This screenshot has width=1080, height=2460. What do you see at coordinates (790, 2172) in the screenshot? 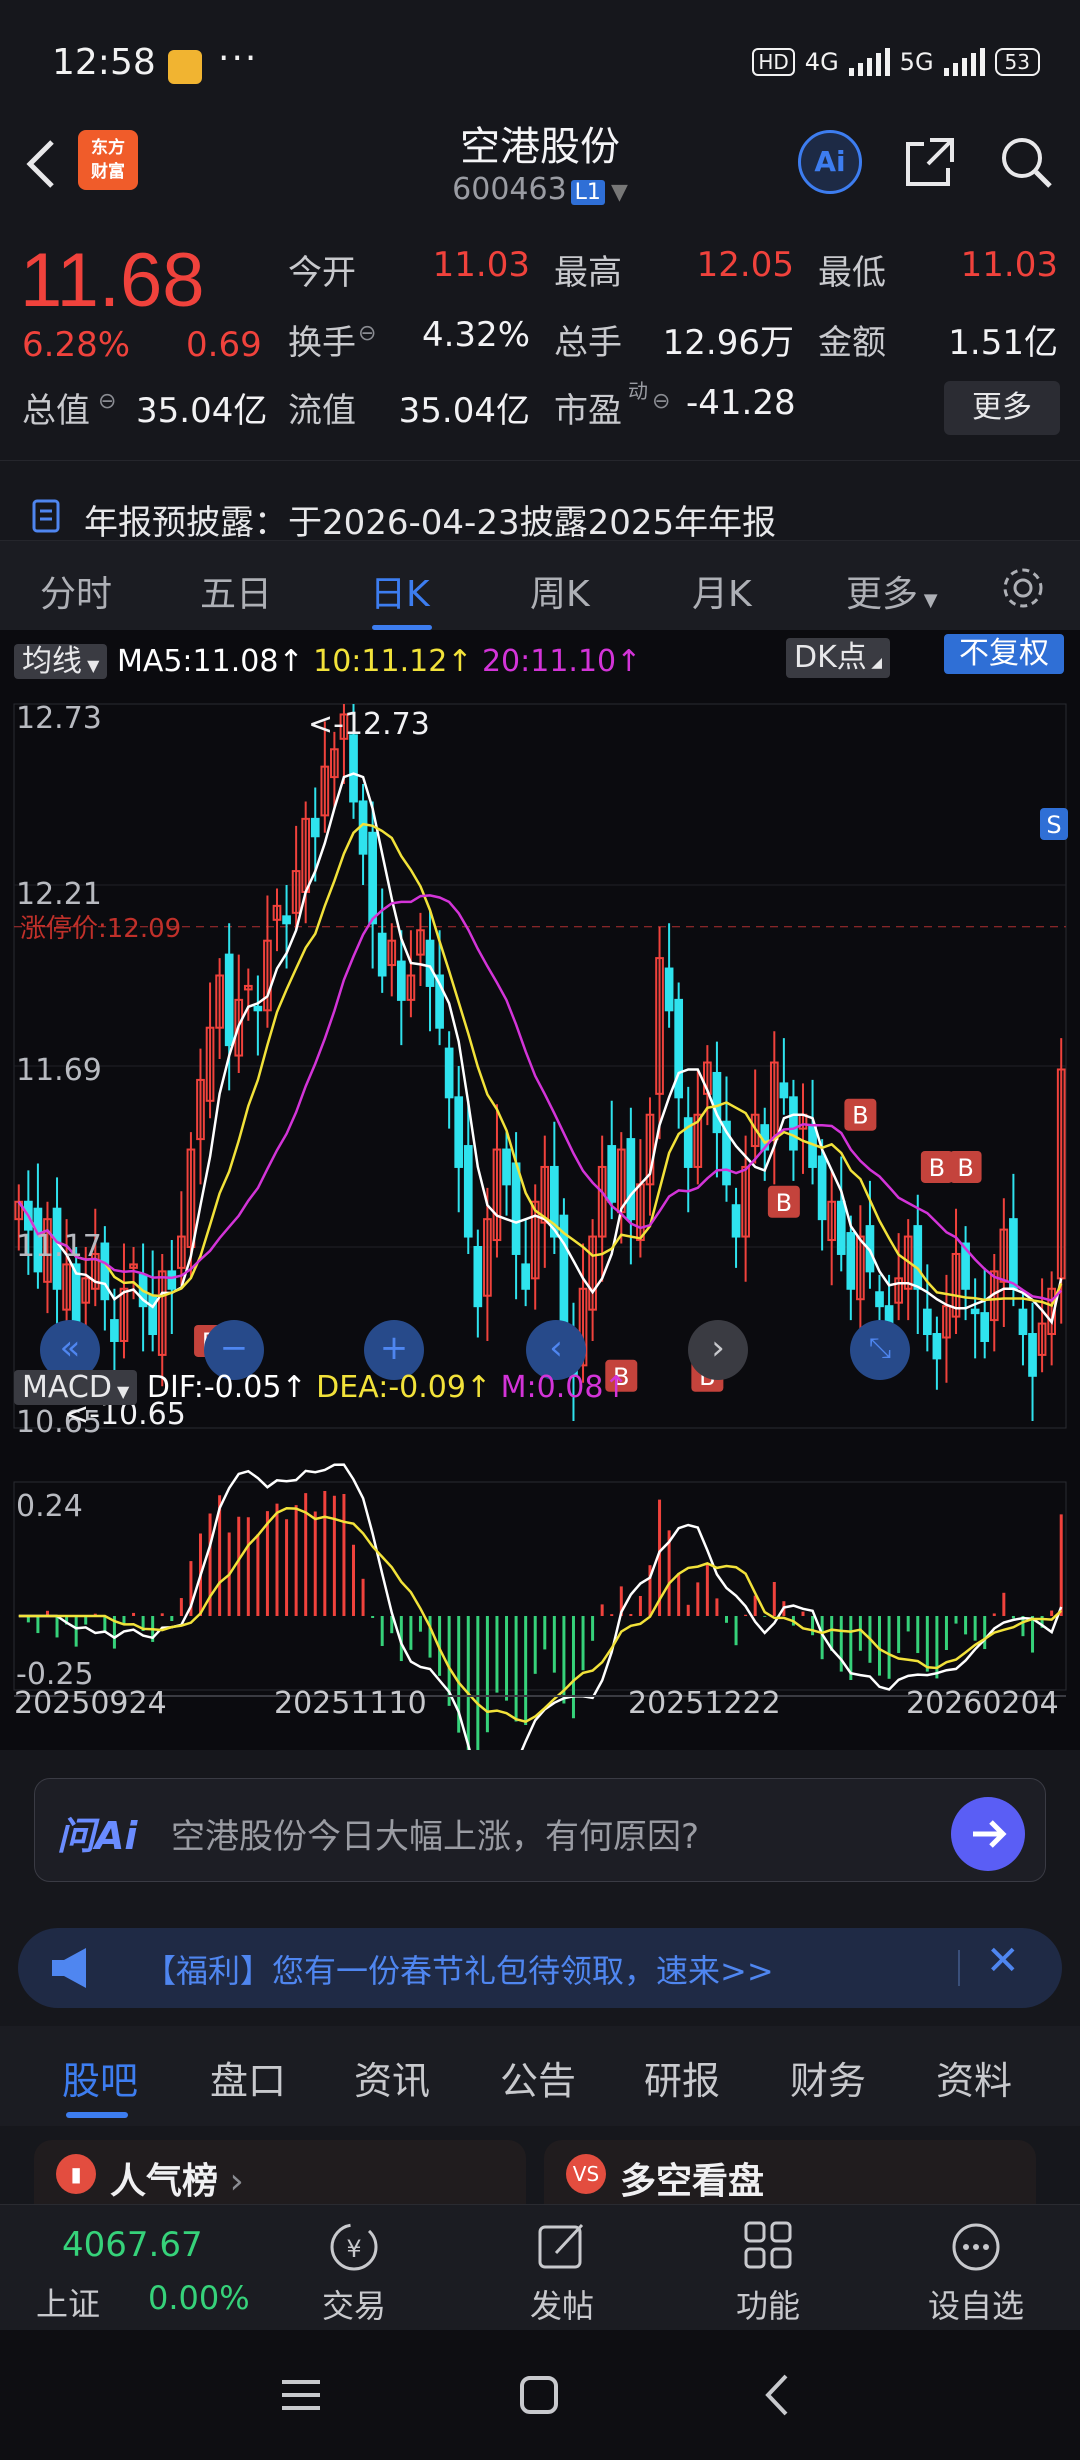
I see `bull-bear-card: VS 多空看盘` at bounding box center [790, 2172].